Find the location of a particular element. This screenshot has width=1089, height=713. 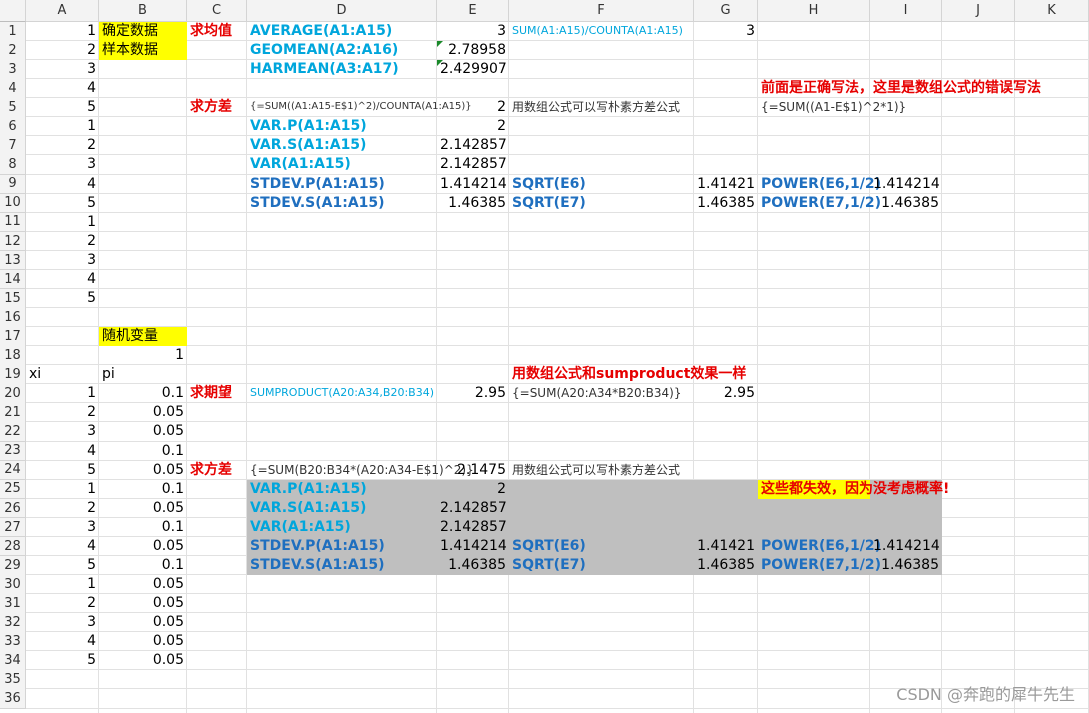

cell-a30: 1 is located at coordinates (62, 584).